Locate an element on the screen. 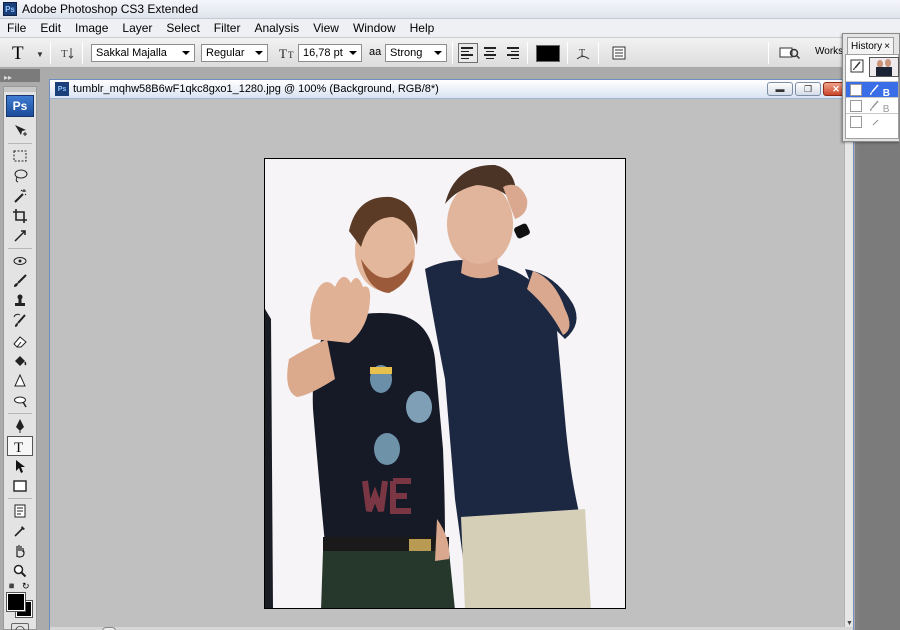 This screenshot has width=900, height=630. expand-icon: ▸▸ is located at coordinates (8, 77).